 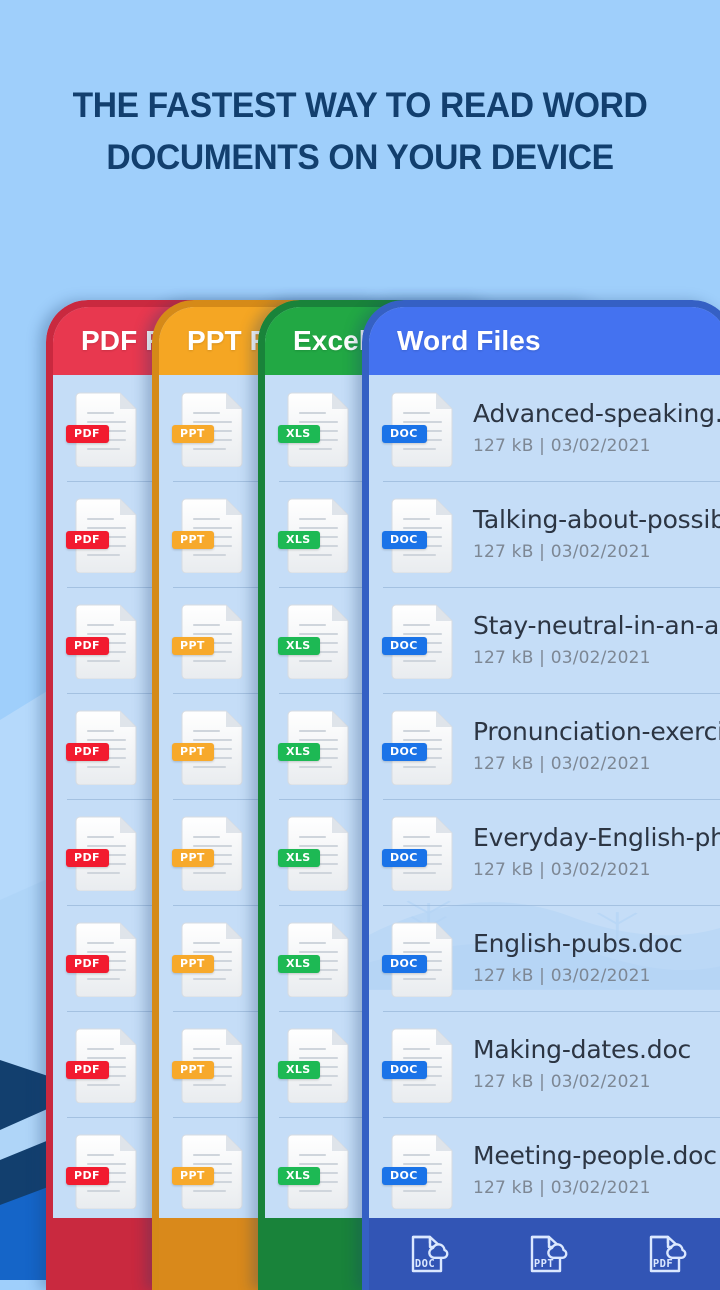 I want to click on headline-line-2: DOCUMENTS ON YOUR DEVICE, so click(x=360, y=157).